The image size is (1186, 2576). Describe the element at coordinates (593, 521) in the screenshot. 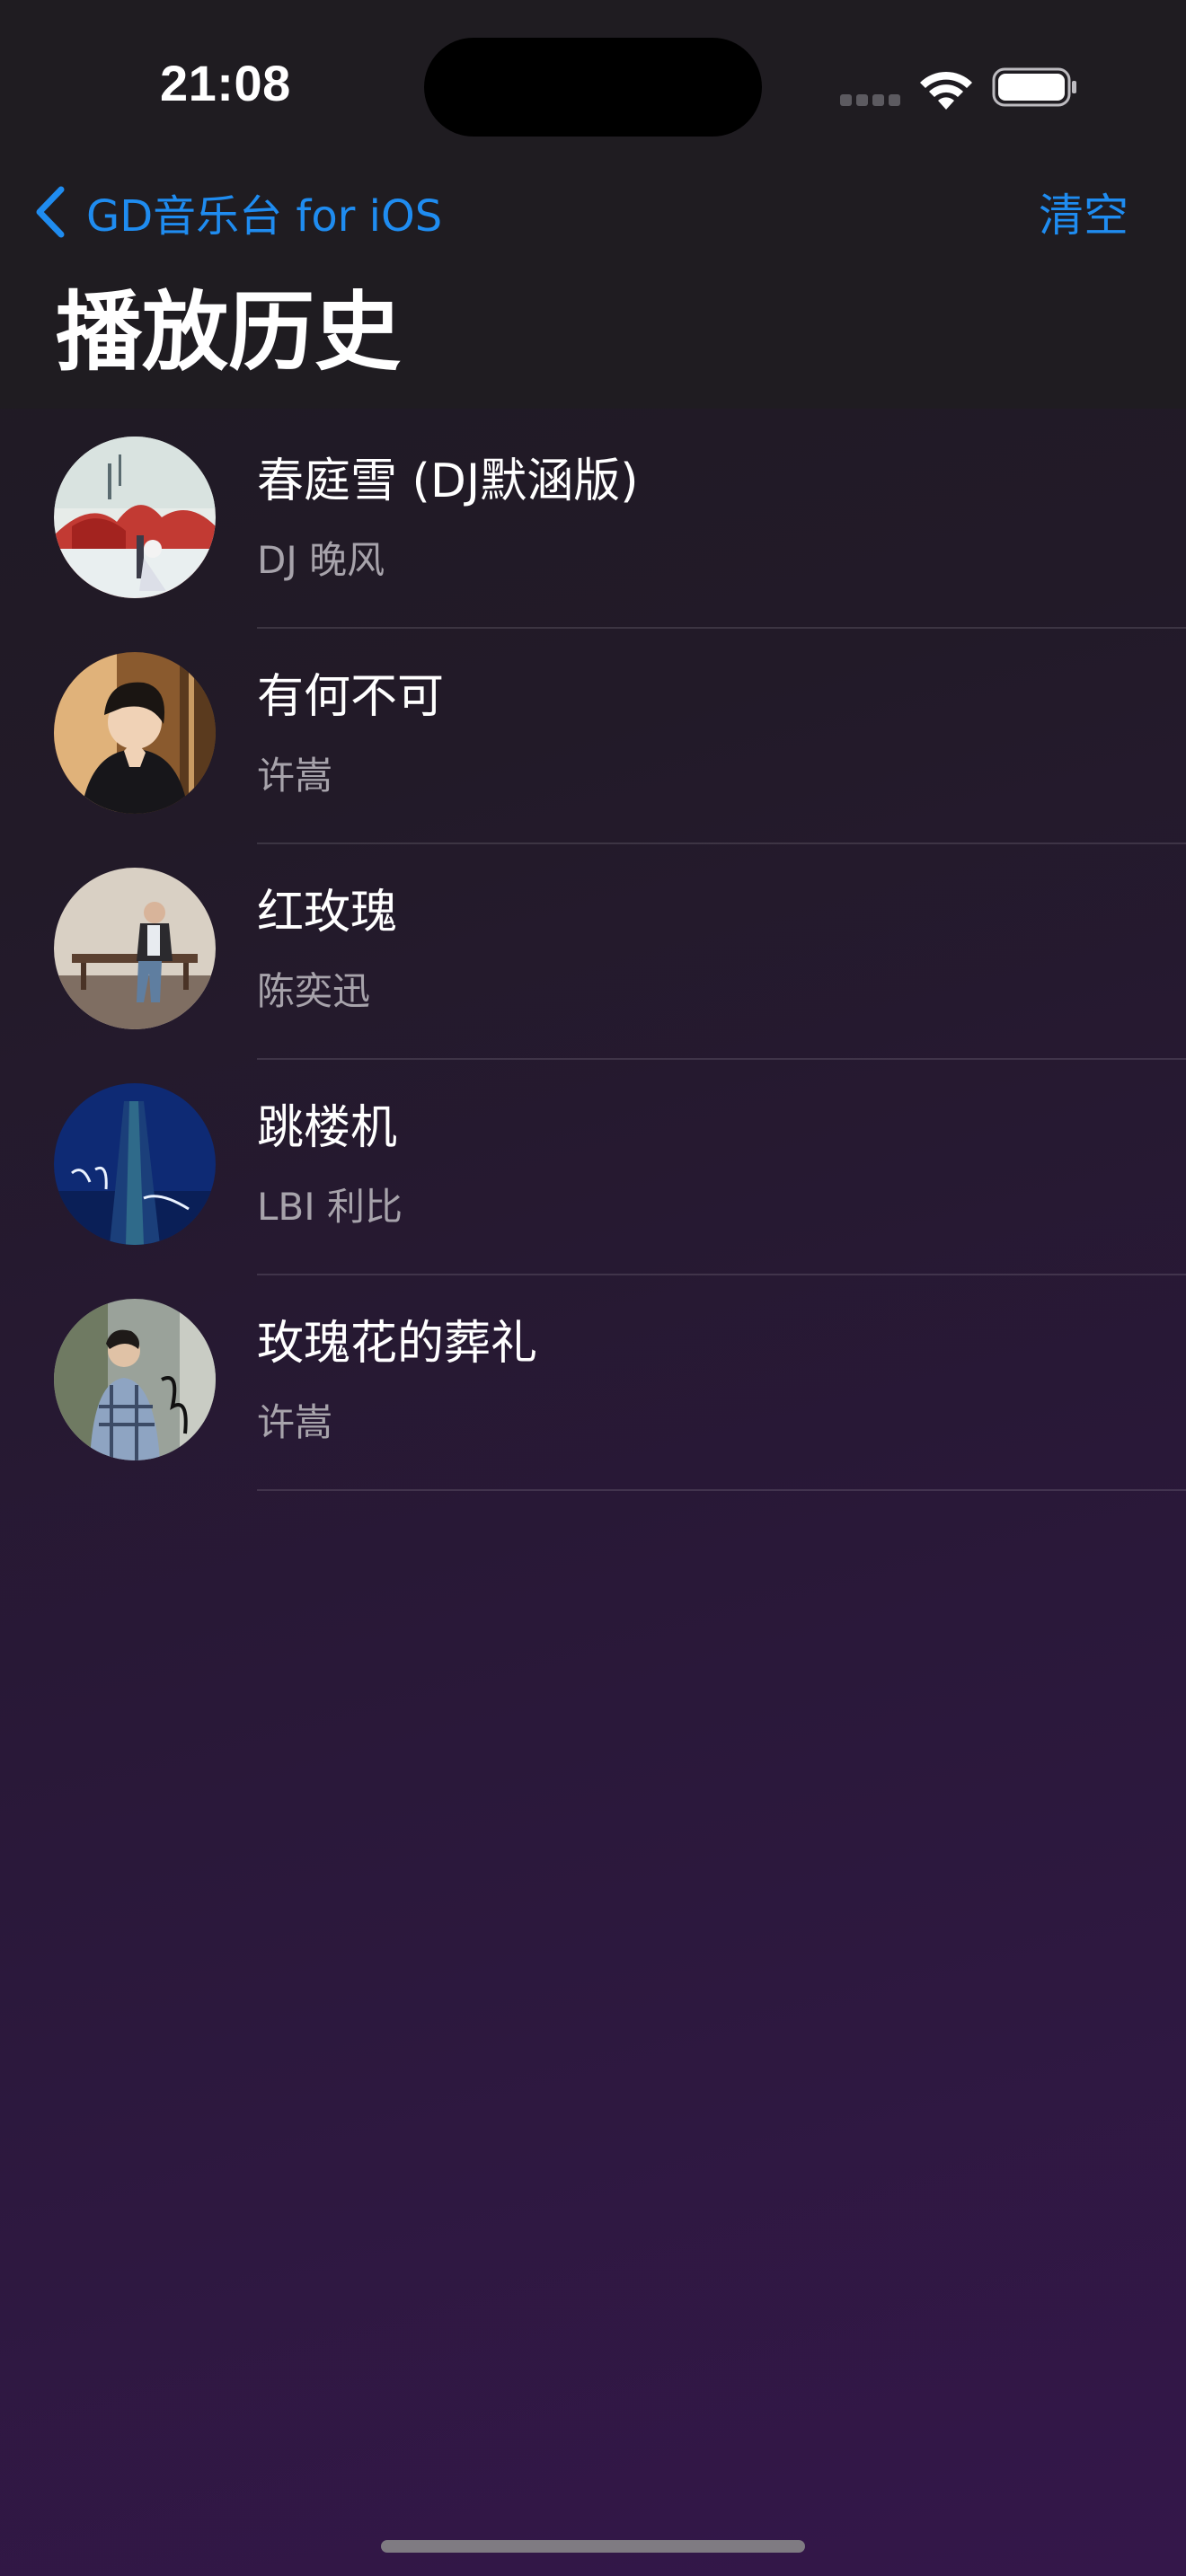

I see `list-item: 春庭雪 (DJ默涵版) DJ 晚风` at that location.